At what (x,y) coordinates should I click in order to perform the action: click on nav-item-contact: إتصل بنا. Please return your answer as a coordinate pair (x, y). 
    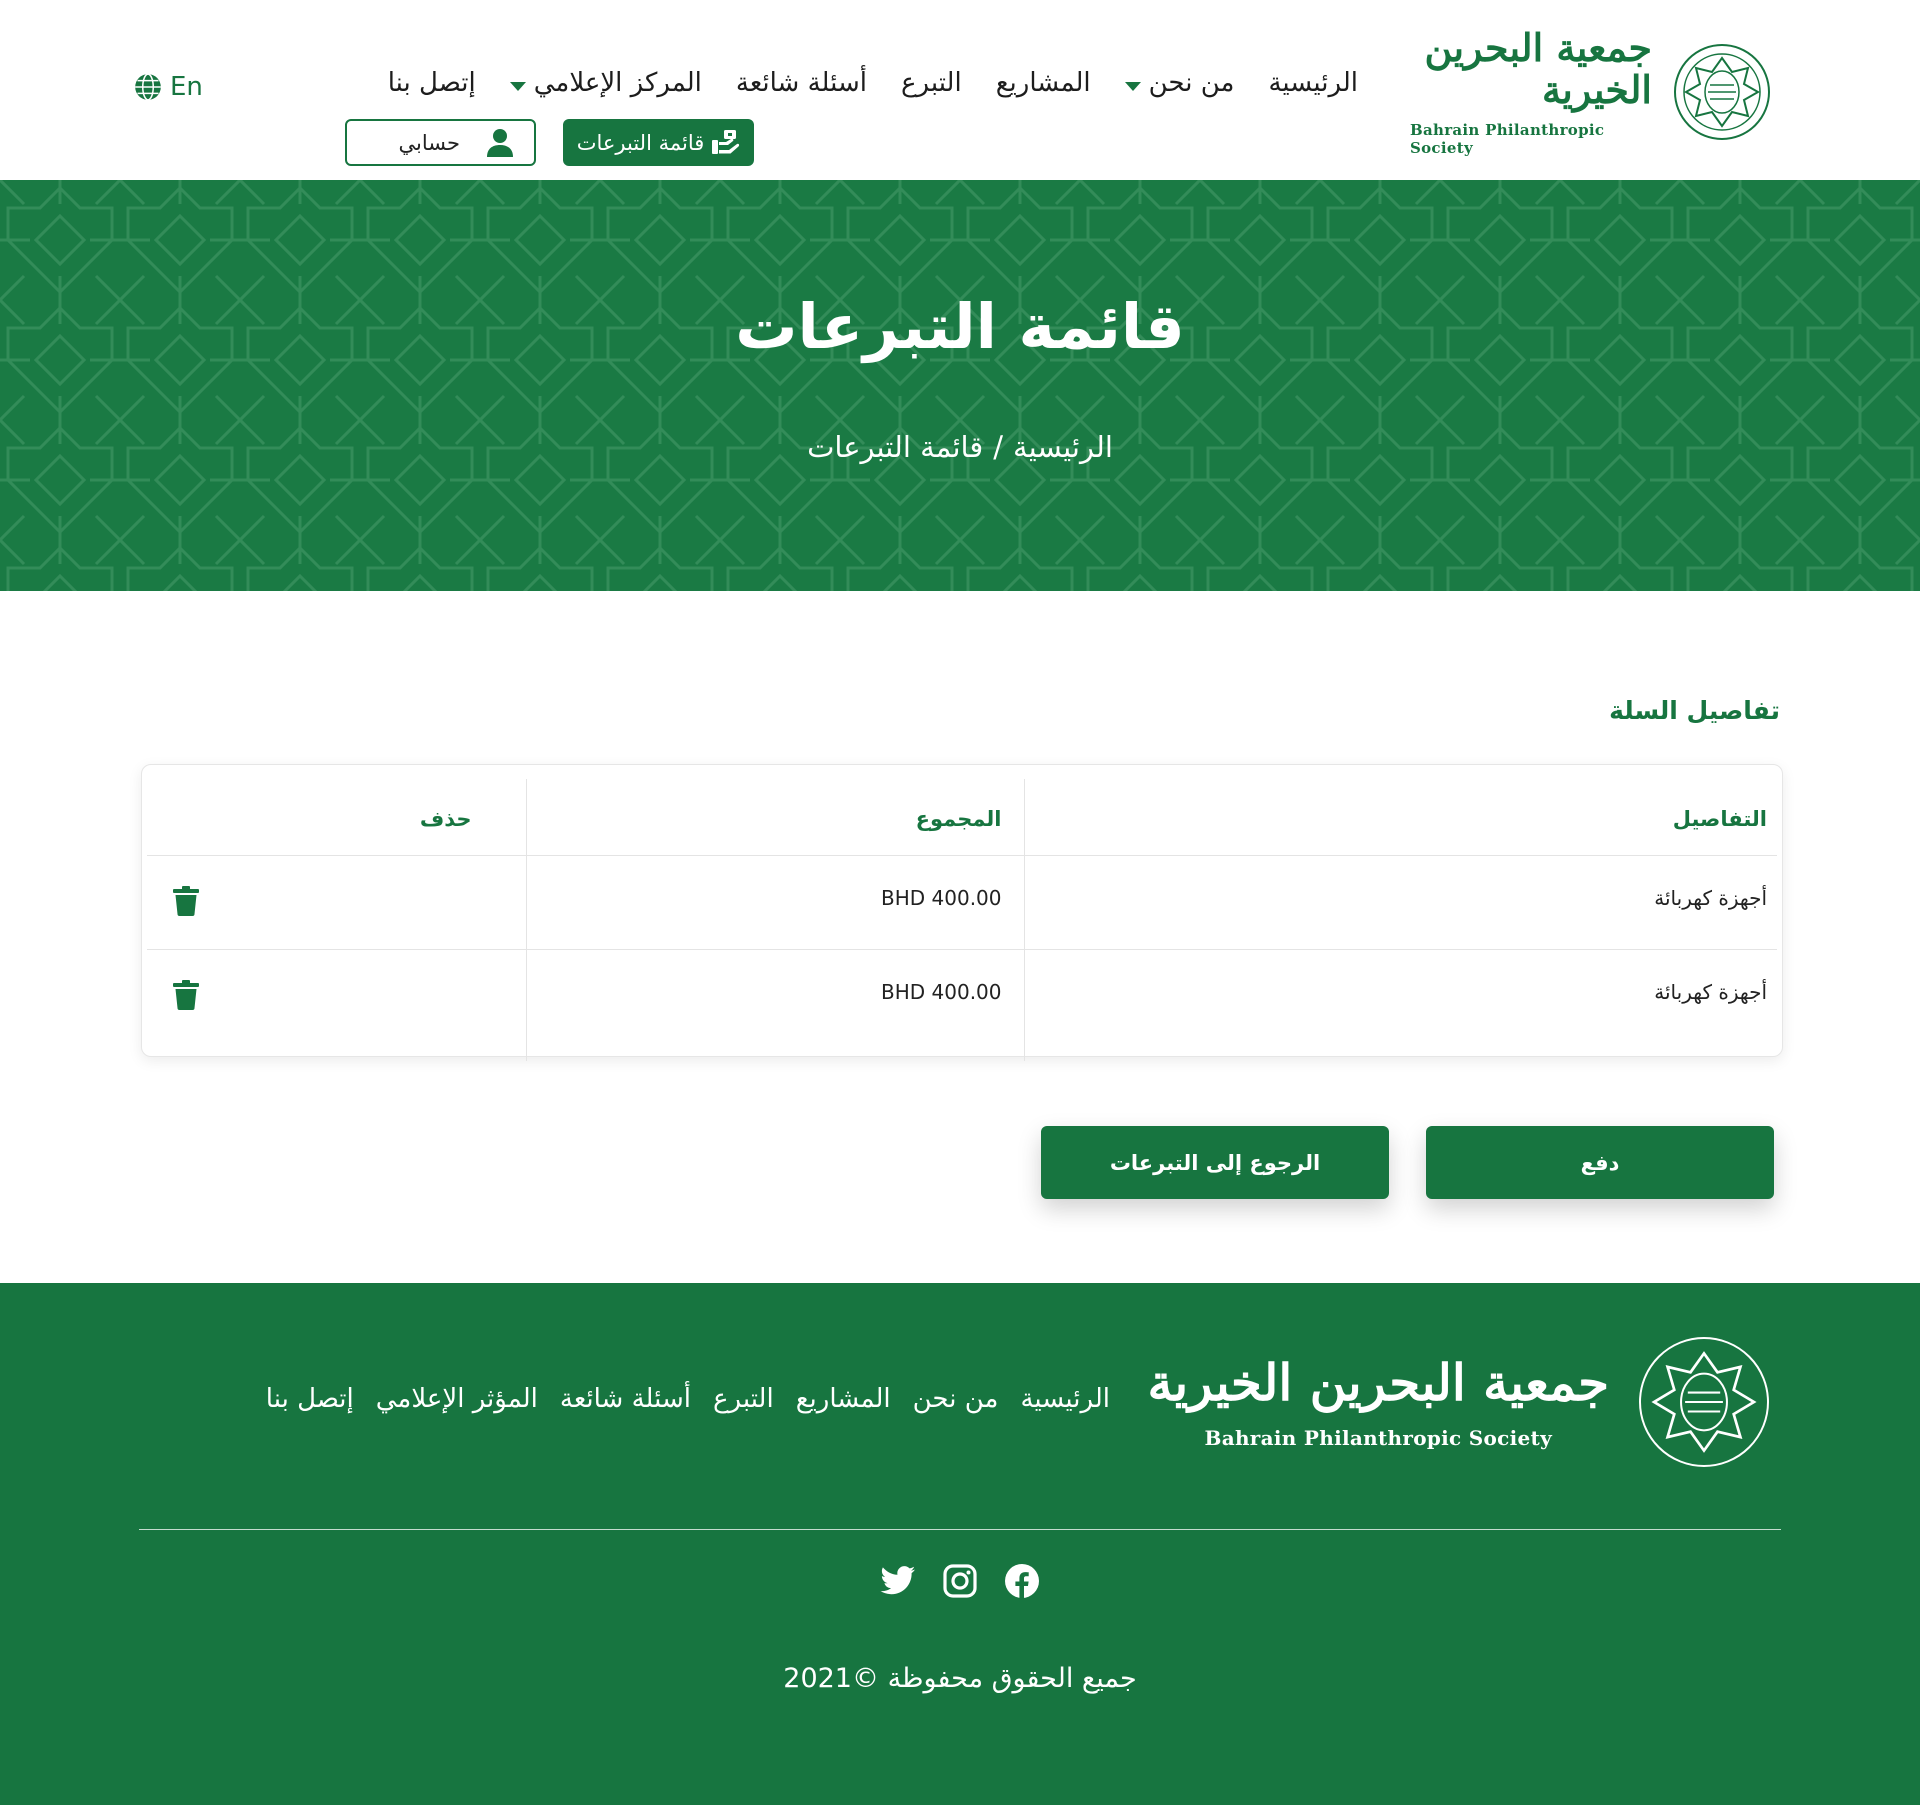
    Looking at the image, I should click on (432, 83).